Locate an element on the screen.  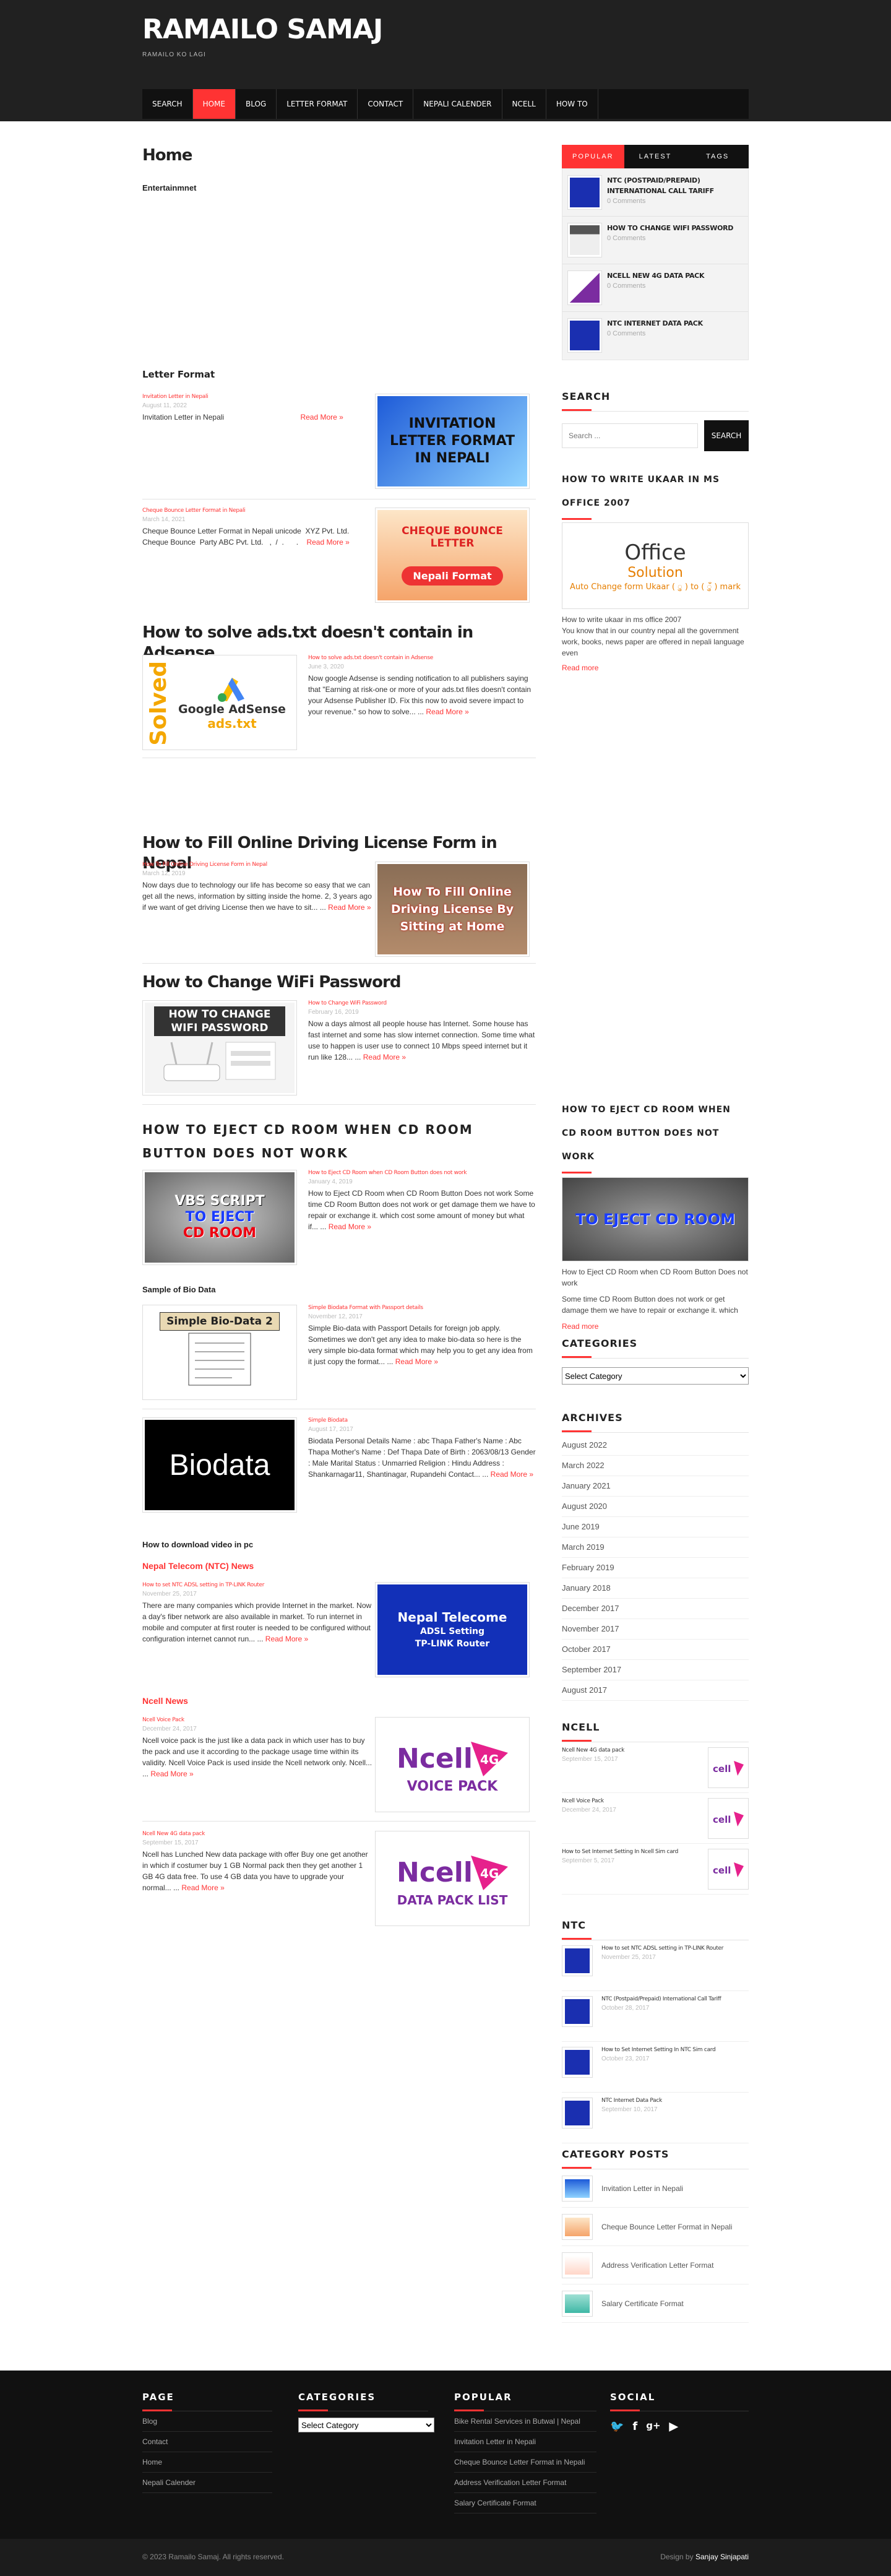
cdroom-image: TO EJECT CD ROOM is located at coordinates (655, 1219).